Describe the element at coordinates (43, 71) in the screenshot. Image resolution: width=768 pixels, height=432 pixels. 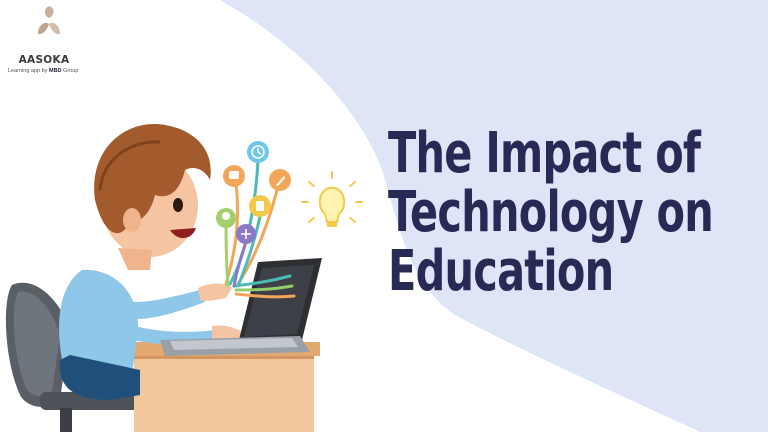
I see `tagline: Learning app by MBD Group` at that location.